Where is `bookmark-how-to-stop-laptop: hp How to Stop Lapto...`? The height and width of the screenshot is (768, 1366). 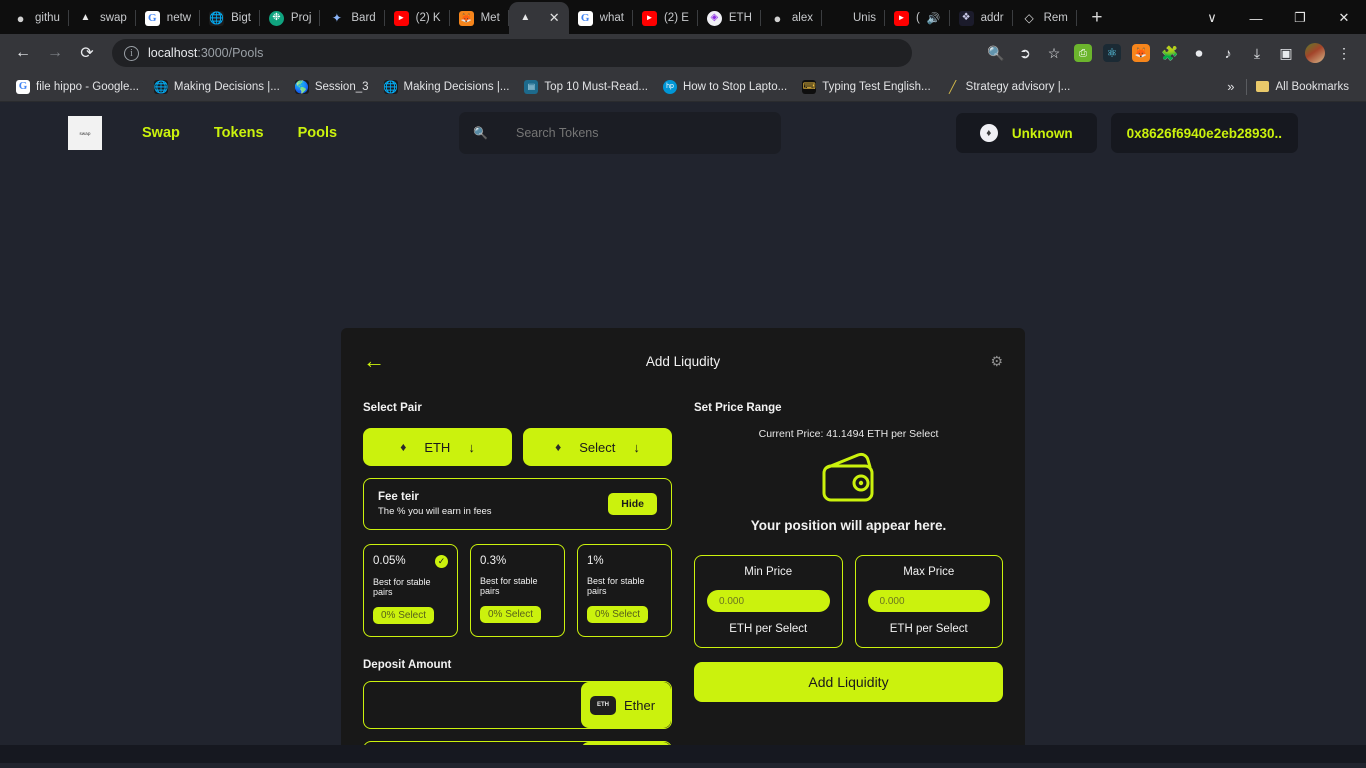
bookmark-how-to-stop-laptop: hp How to Stop Lapto... is located at coordinates (725, 87).